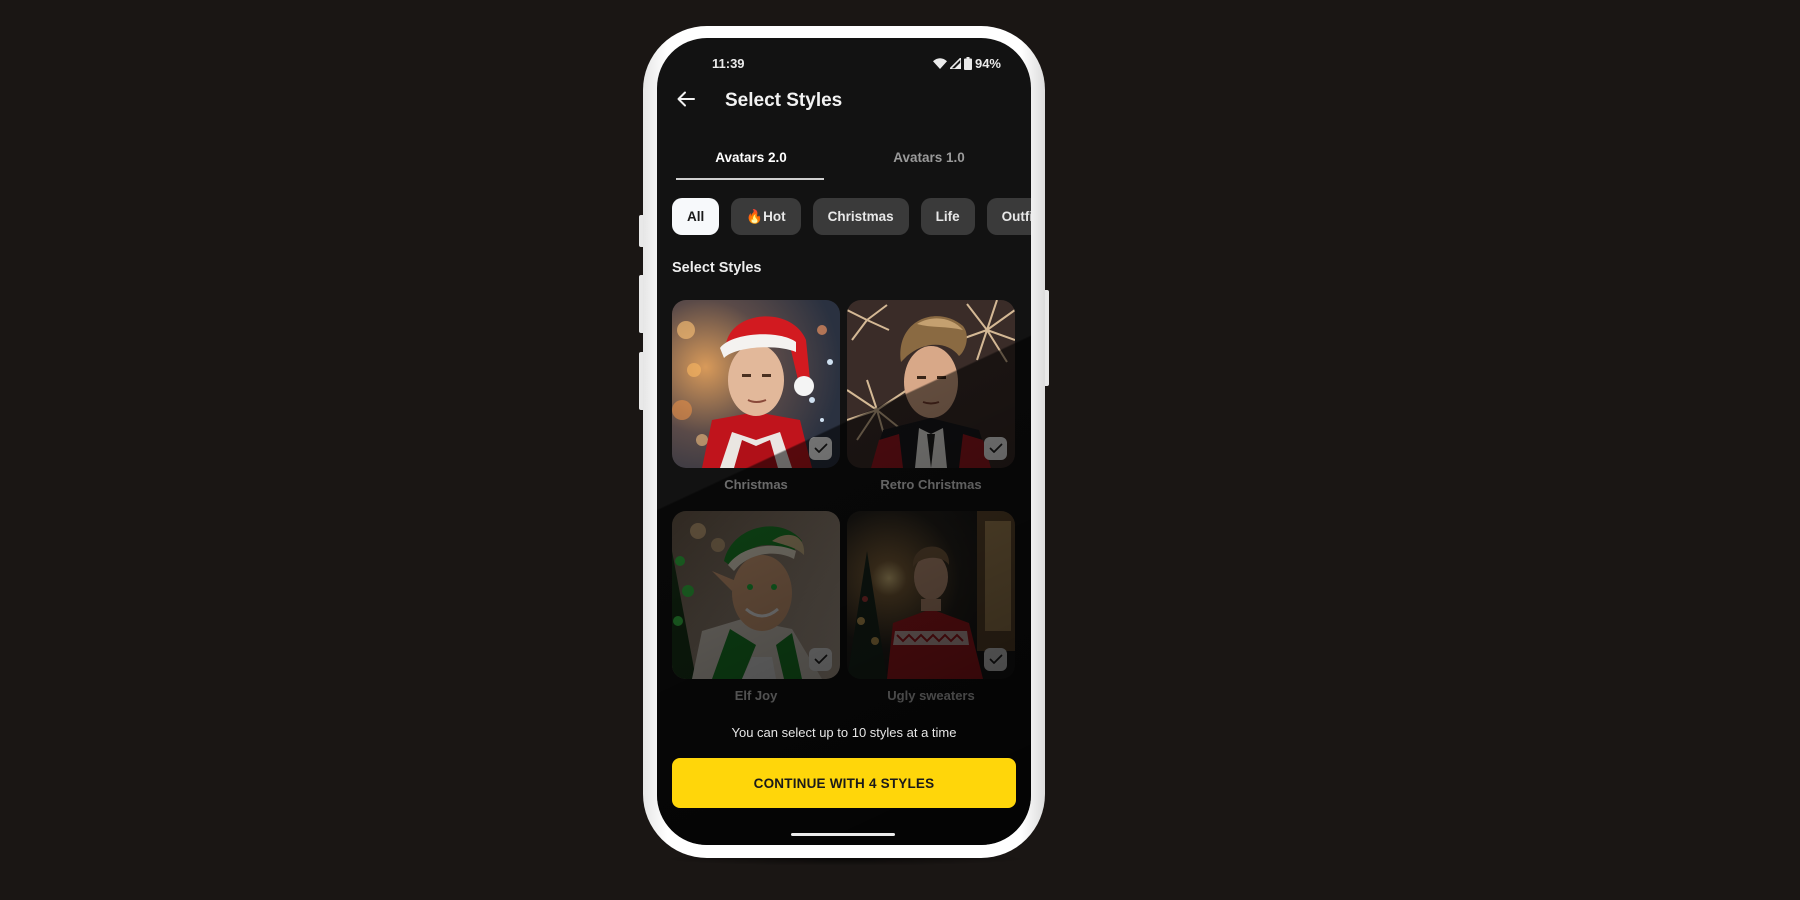  I want to click on filter-chip-outfit: Outfit, so click(1008, 216).